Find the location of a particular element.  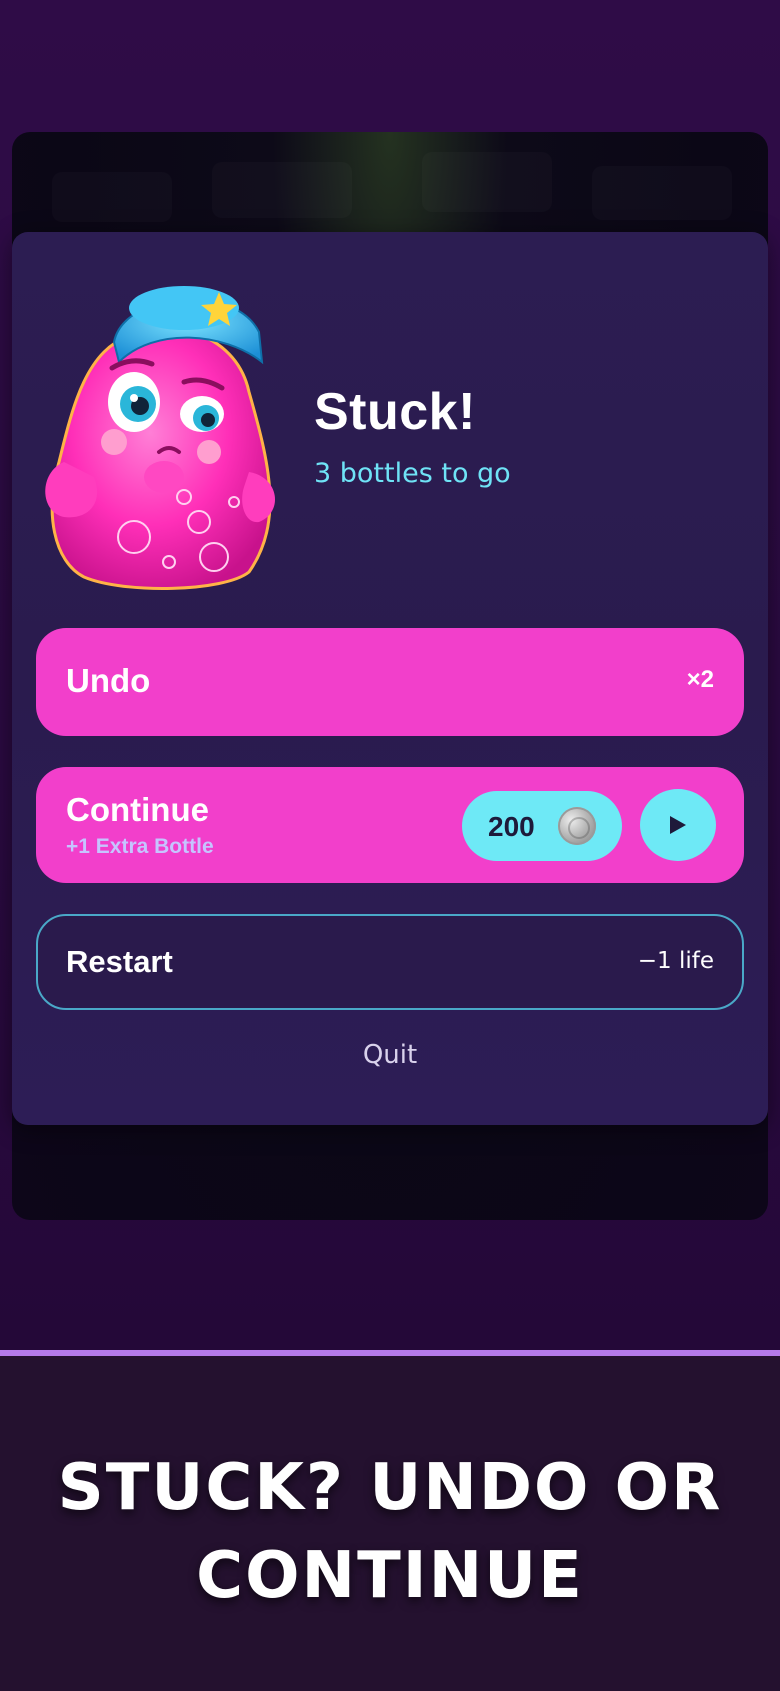

promo-caption-line-2: CONTINUE is located at coordinates (390, 1576).